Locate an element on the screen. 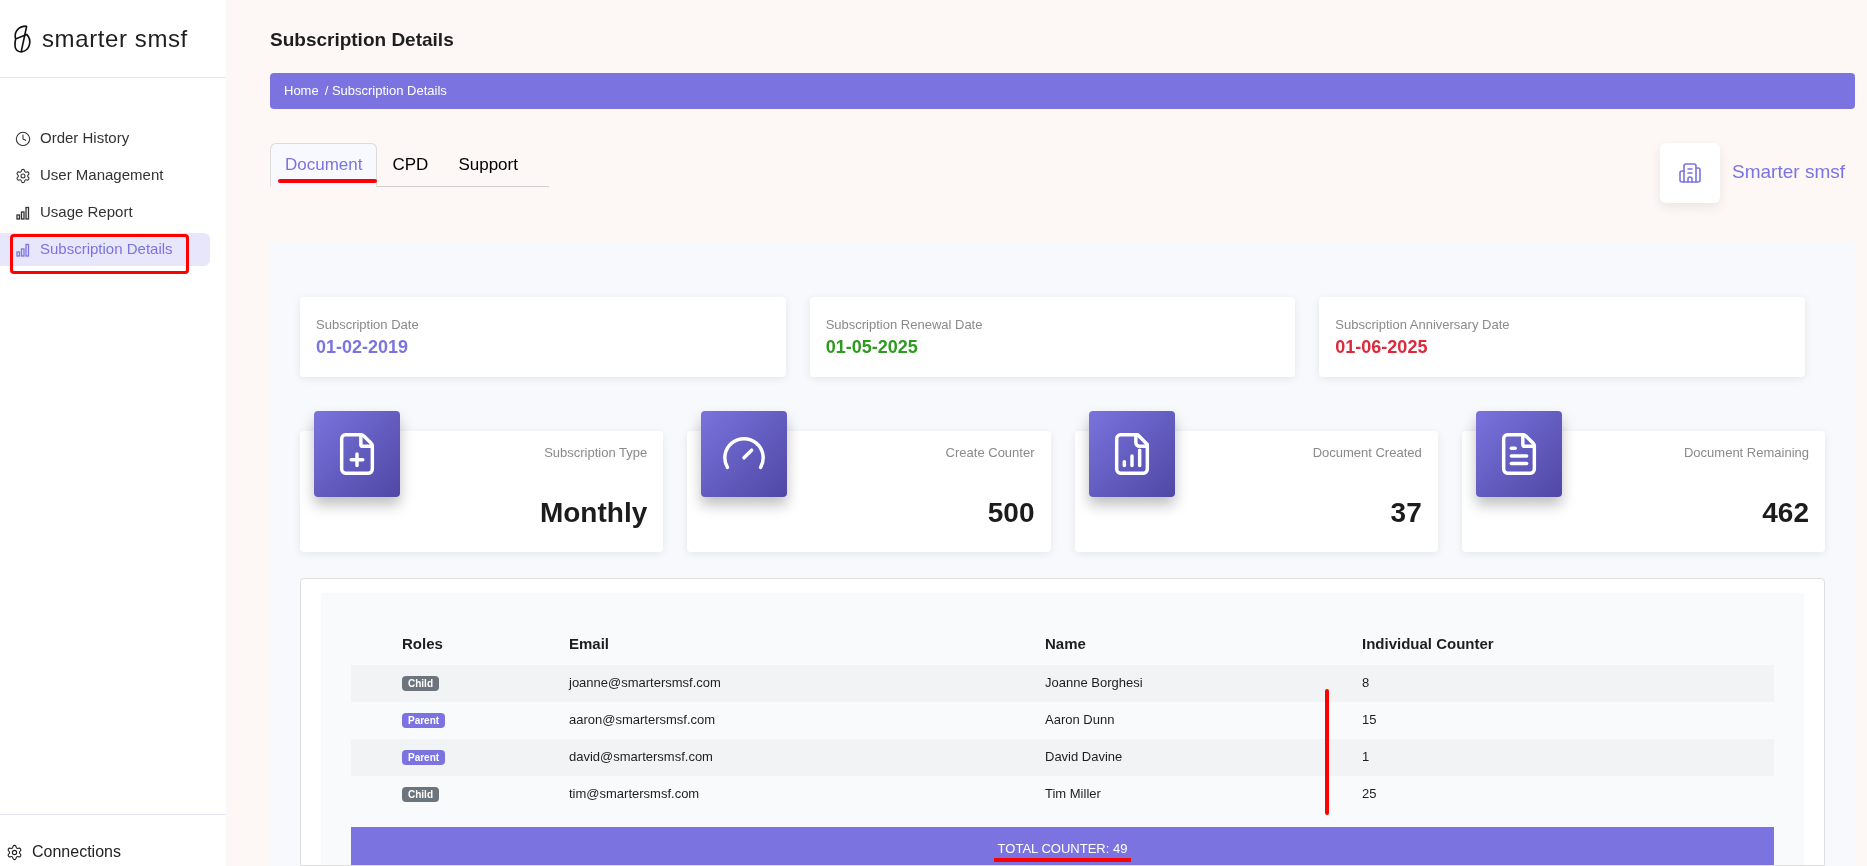 The width and height of the screenshot is (1867, 866). building-icon is located at coordinates (1690, 172).